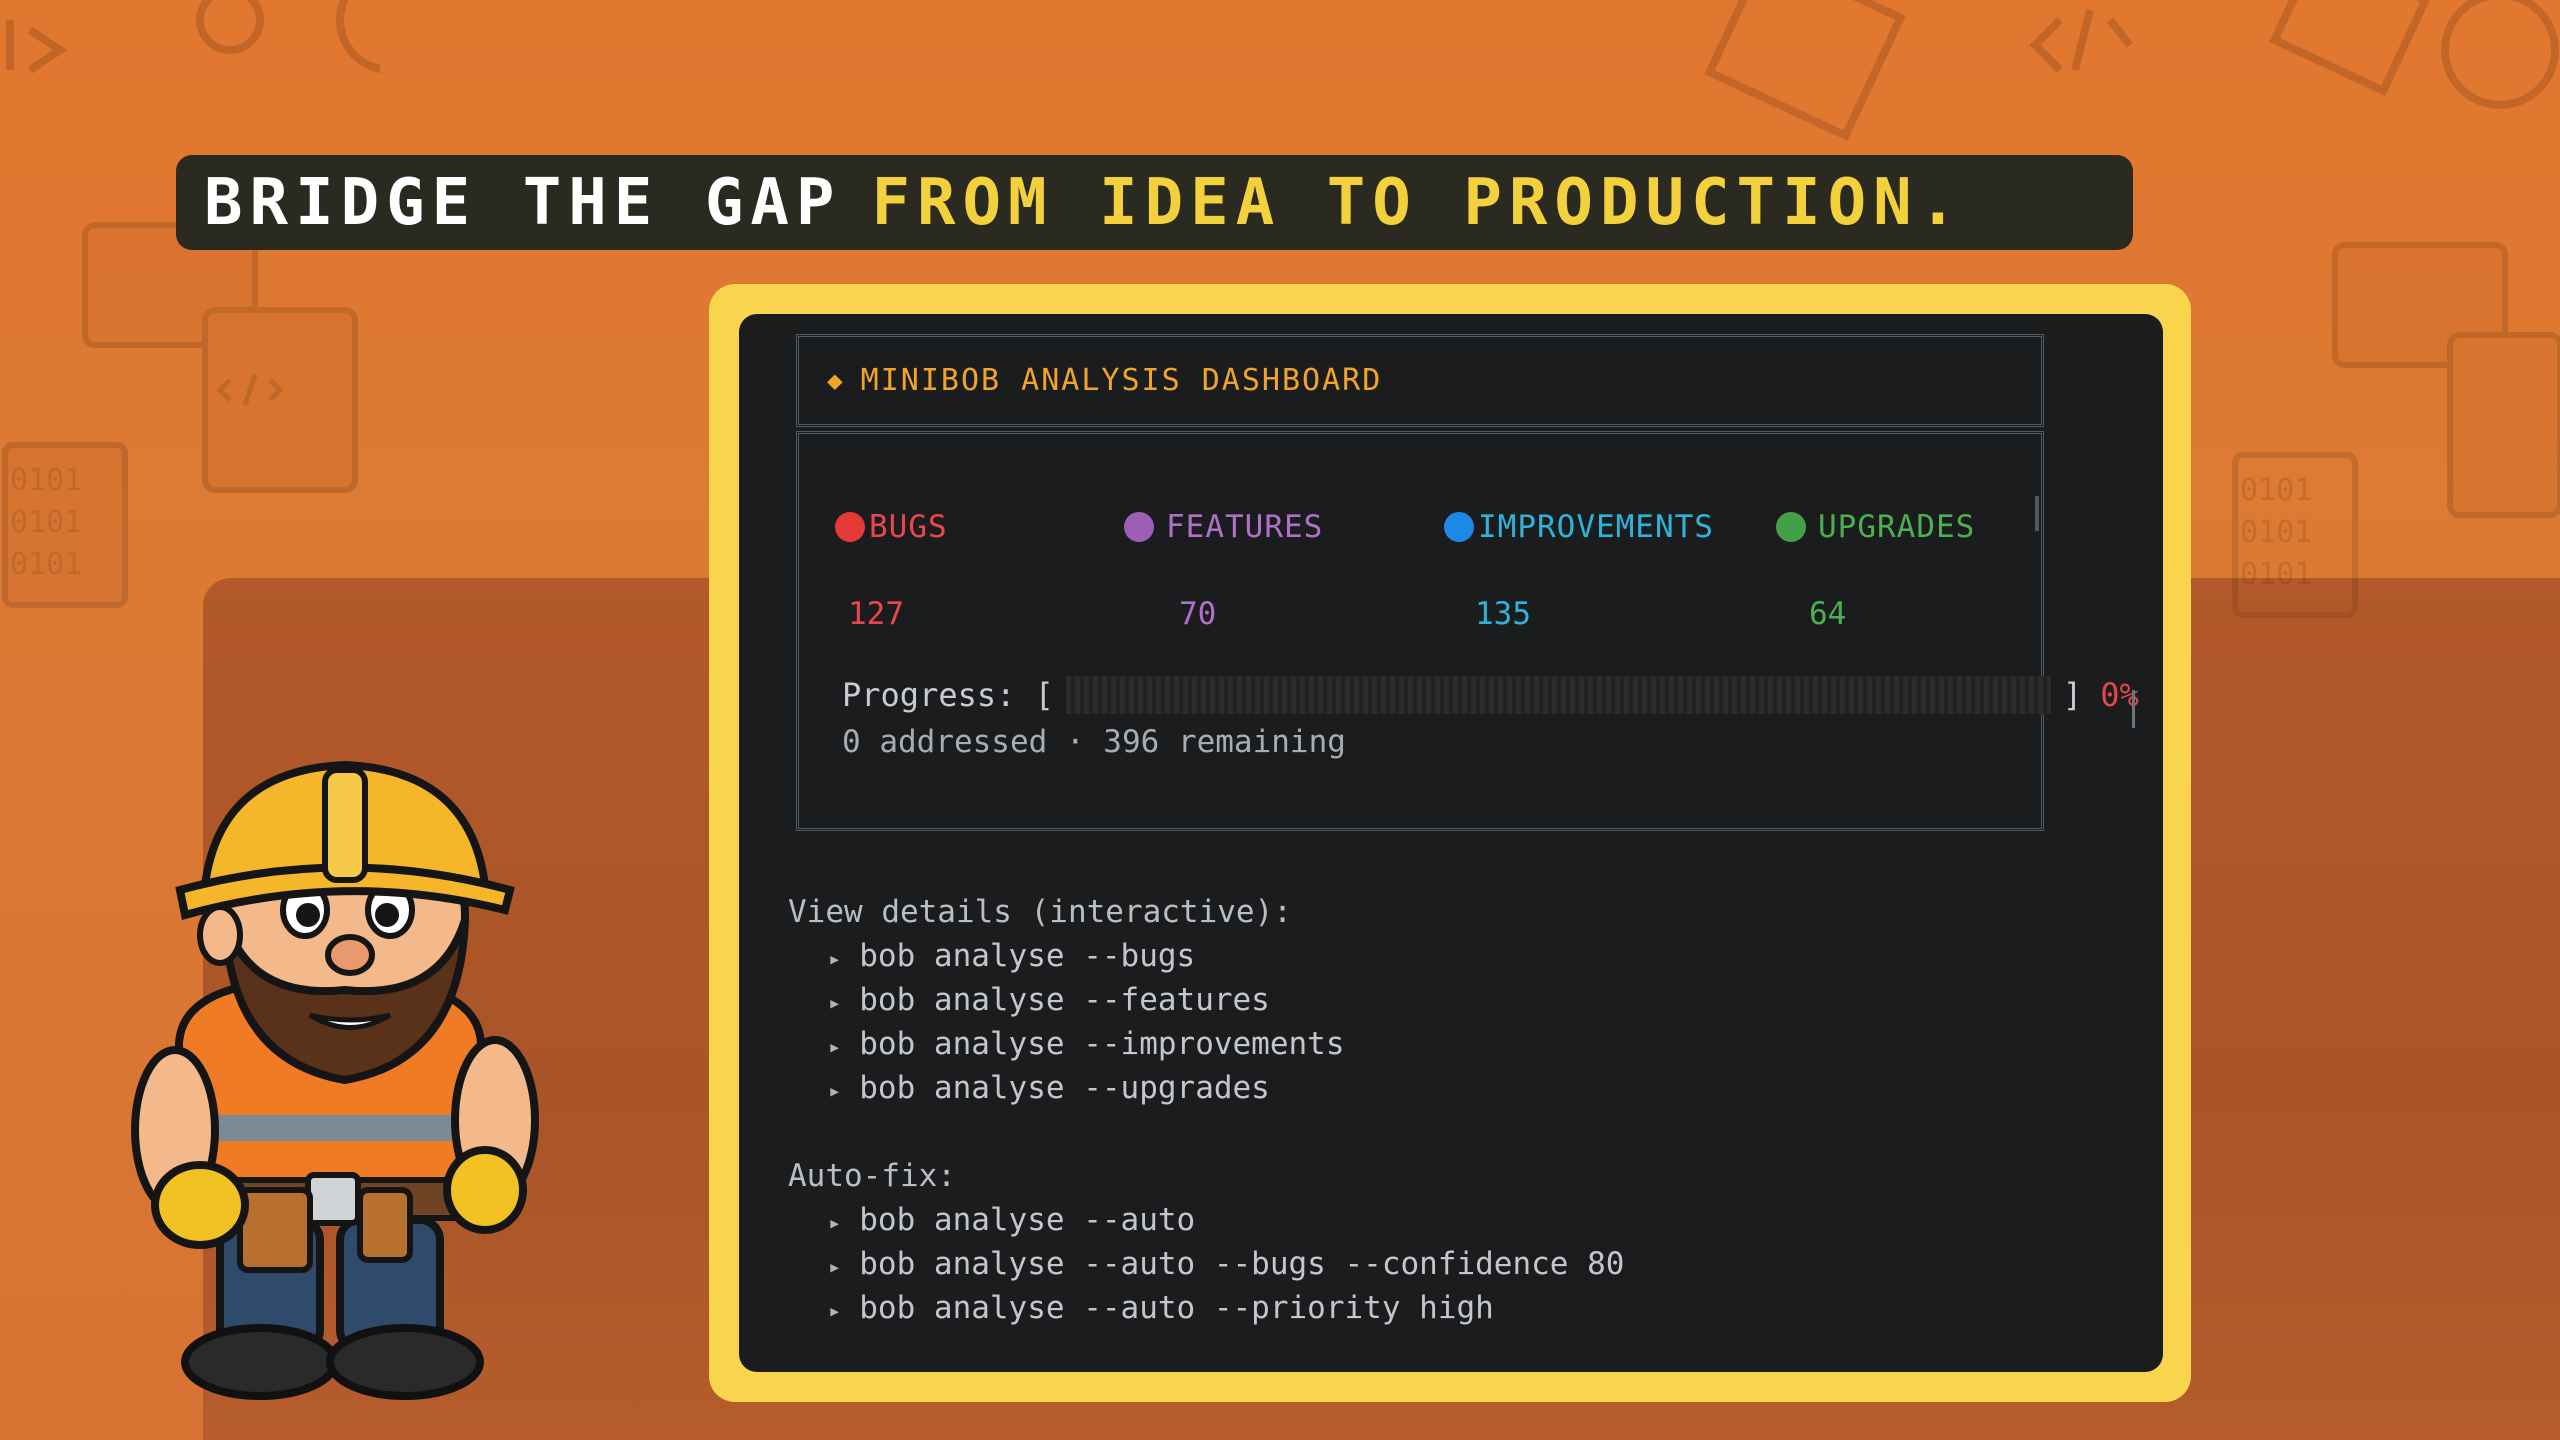 The height and width of the screenshot is (1440, 2560). I want to click on progress-close: ], so click(2072, 695).